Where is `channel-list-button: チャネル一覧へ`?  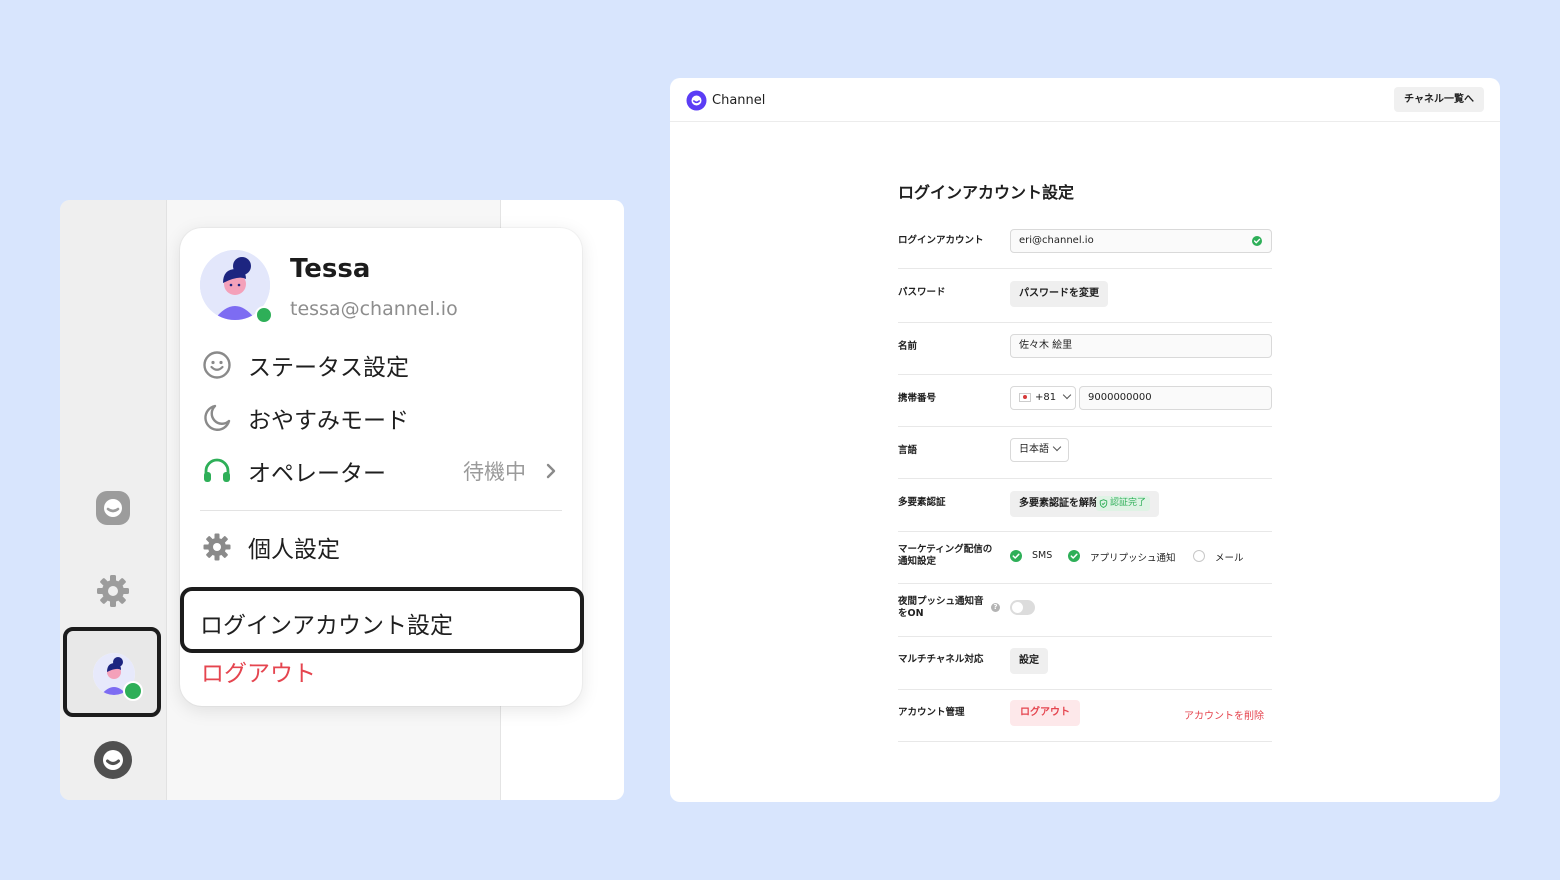 channel-list-button: チャネル一覧へ is located at coordinates (1439, 99).